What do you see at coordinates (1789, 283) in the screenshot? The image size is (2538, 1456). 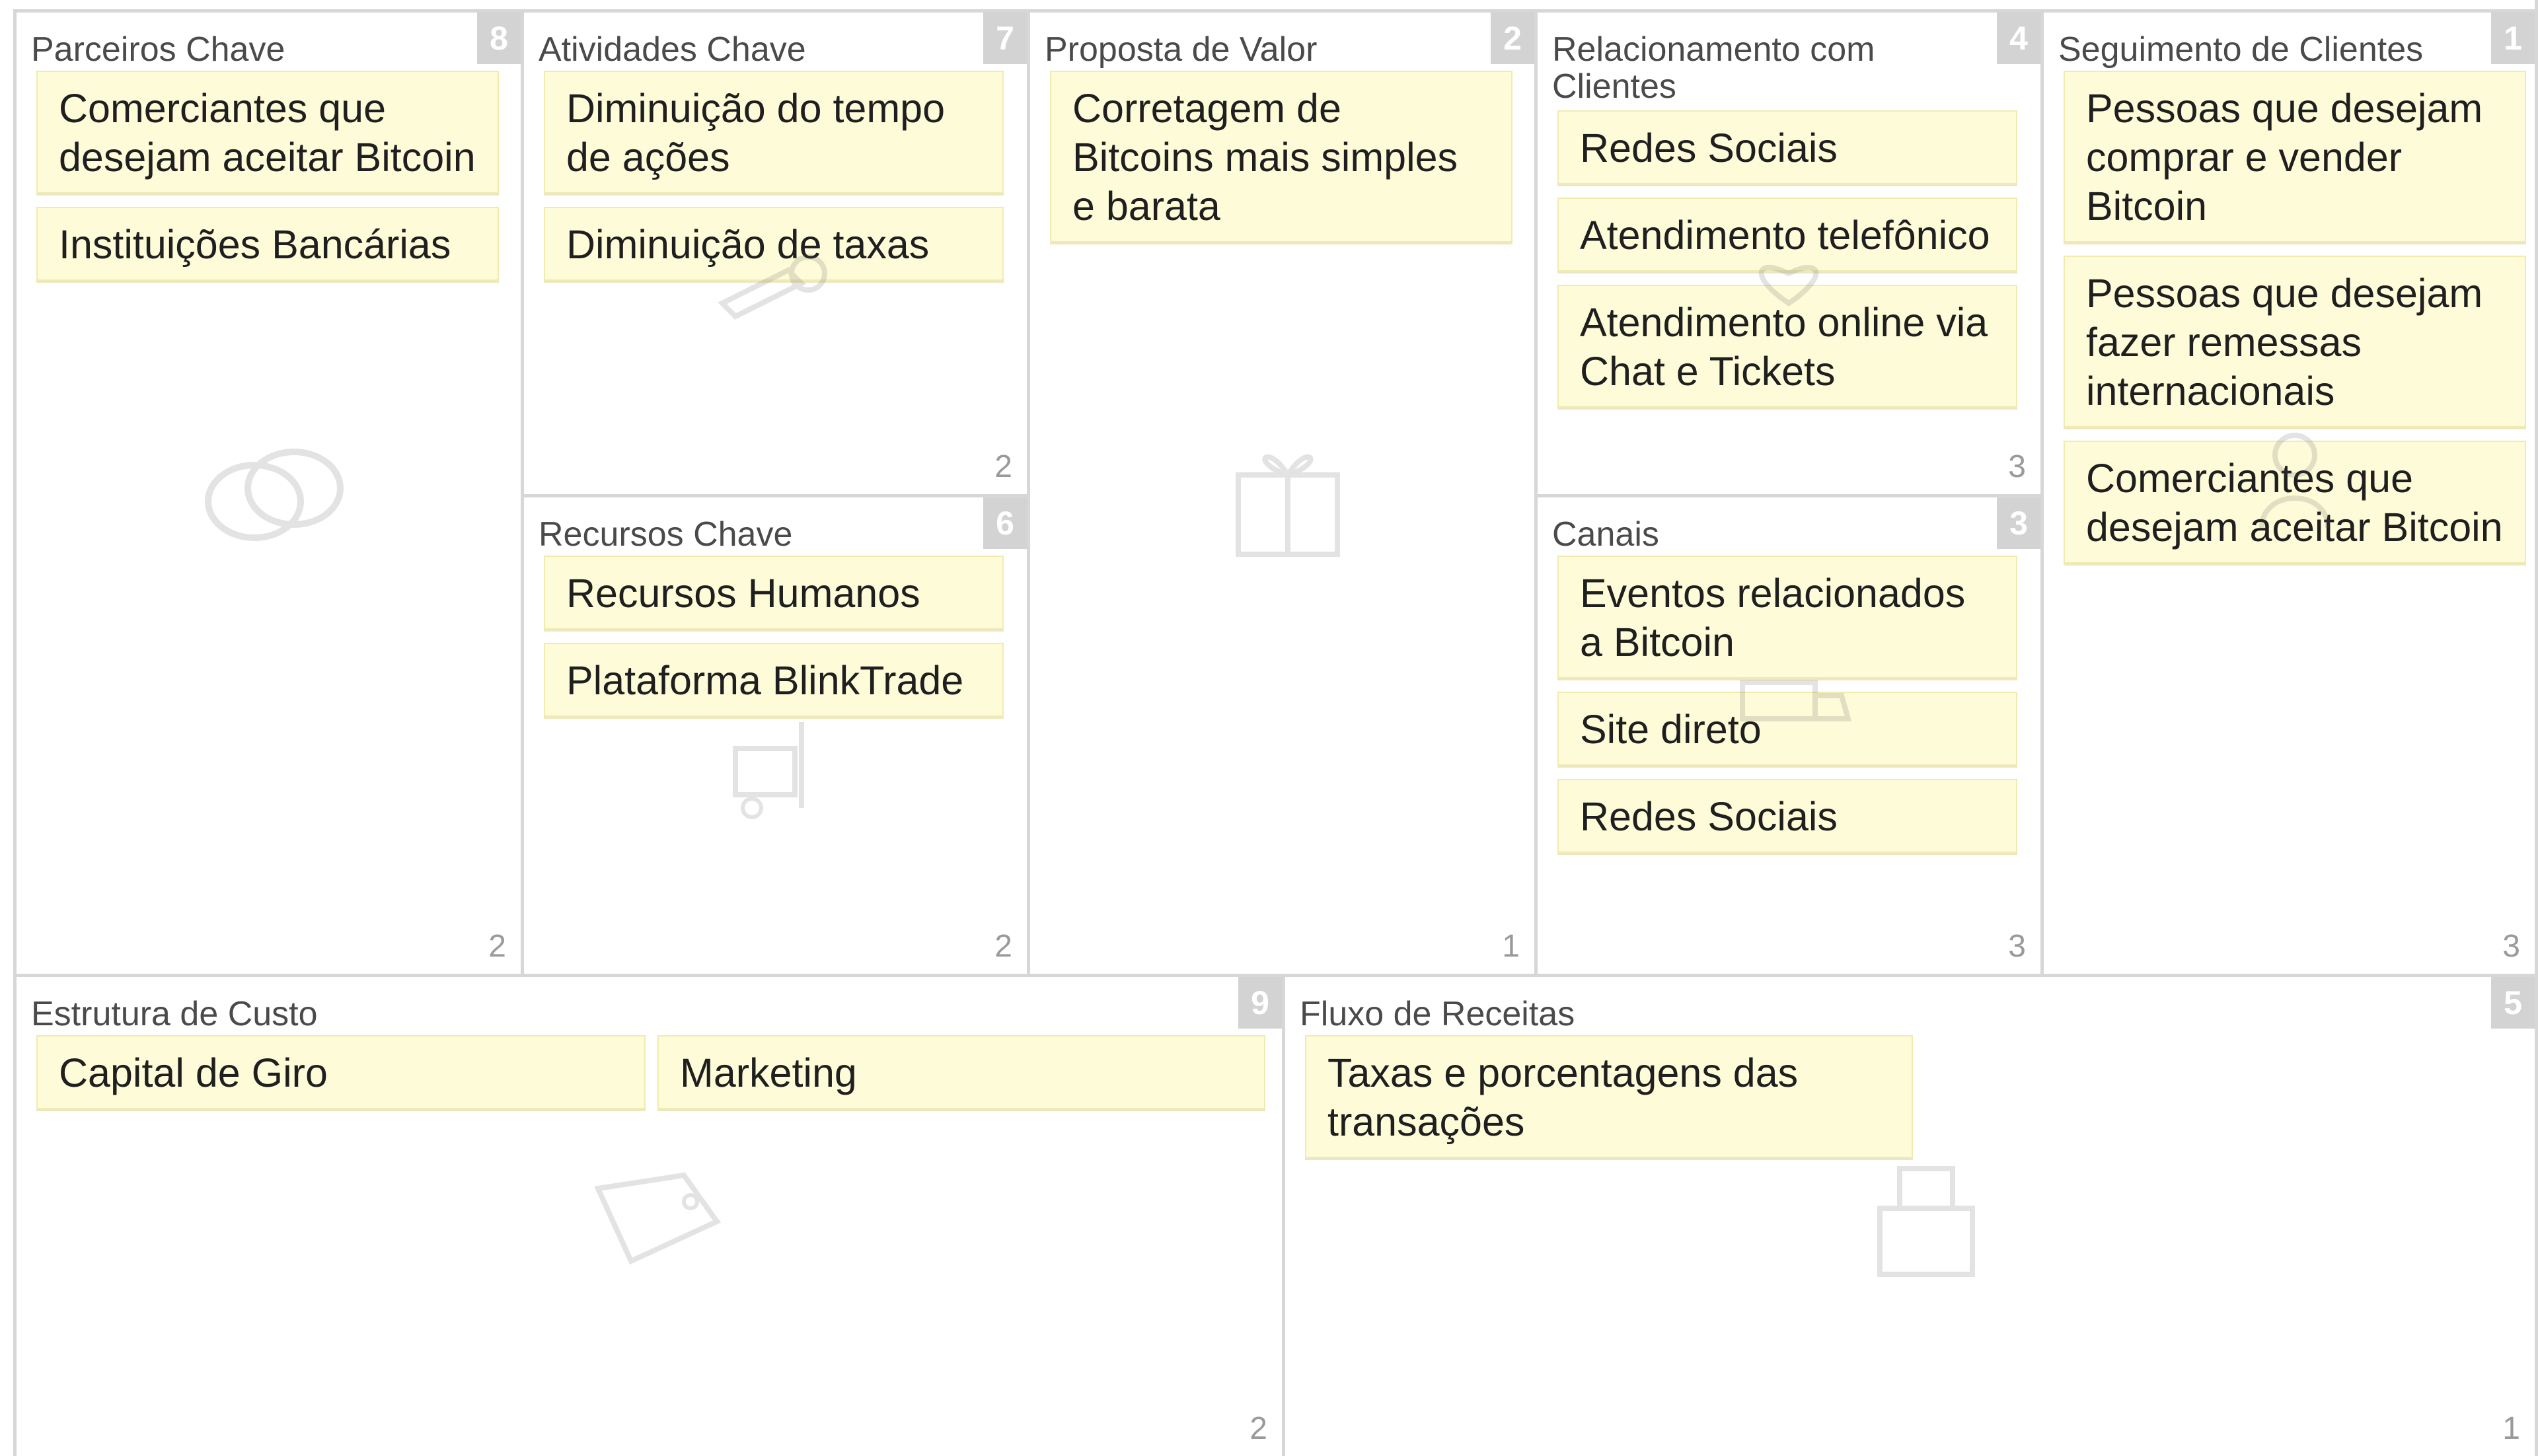 I see `heart-icon` at bounding box center [1789, 283].